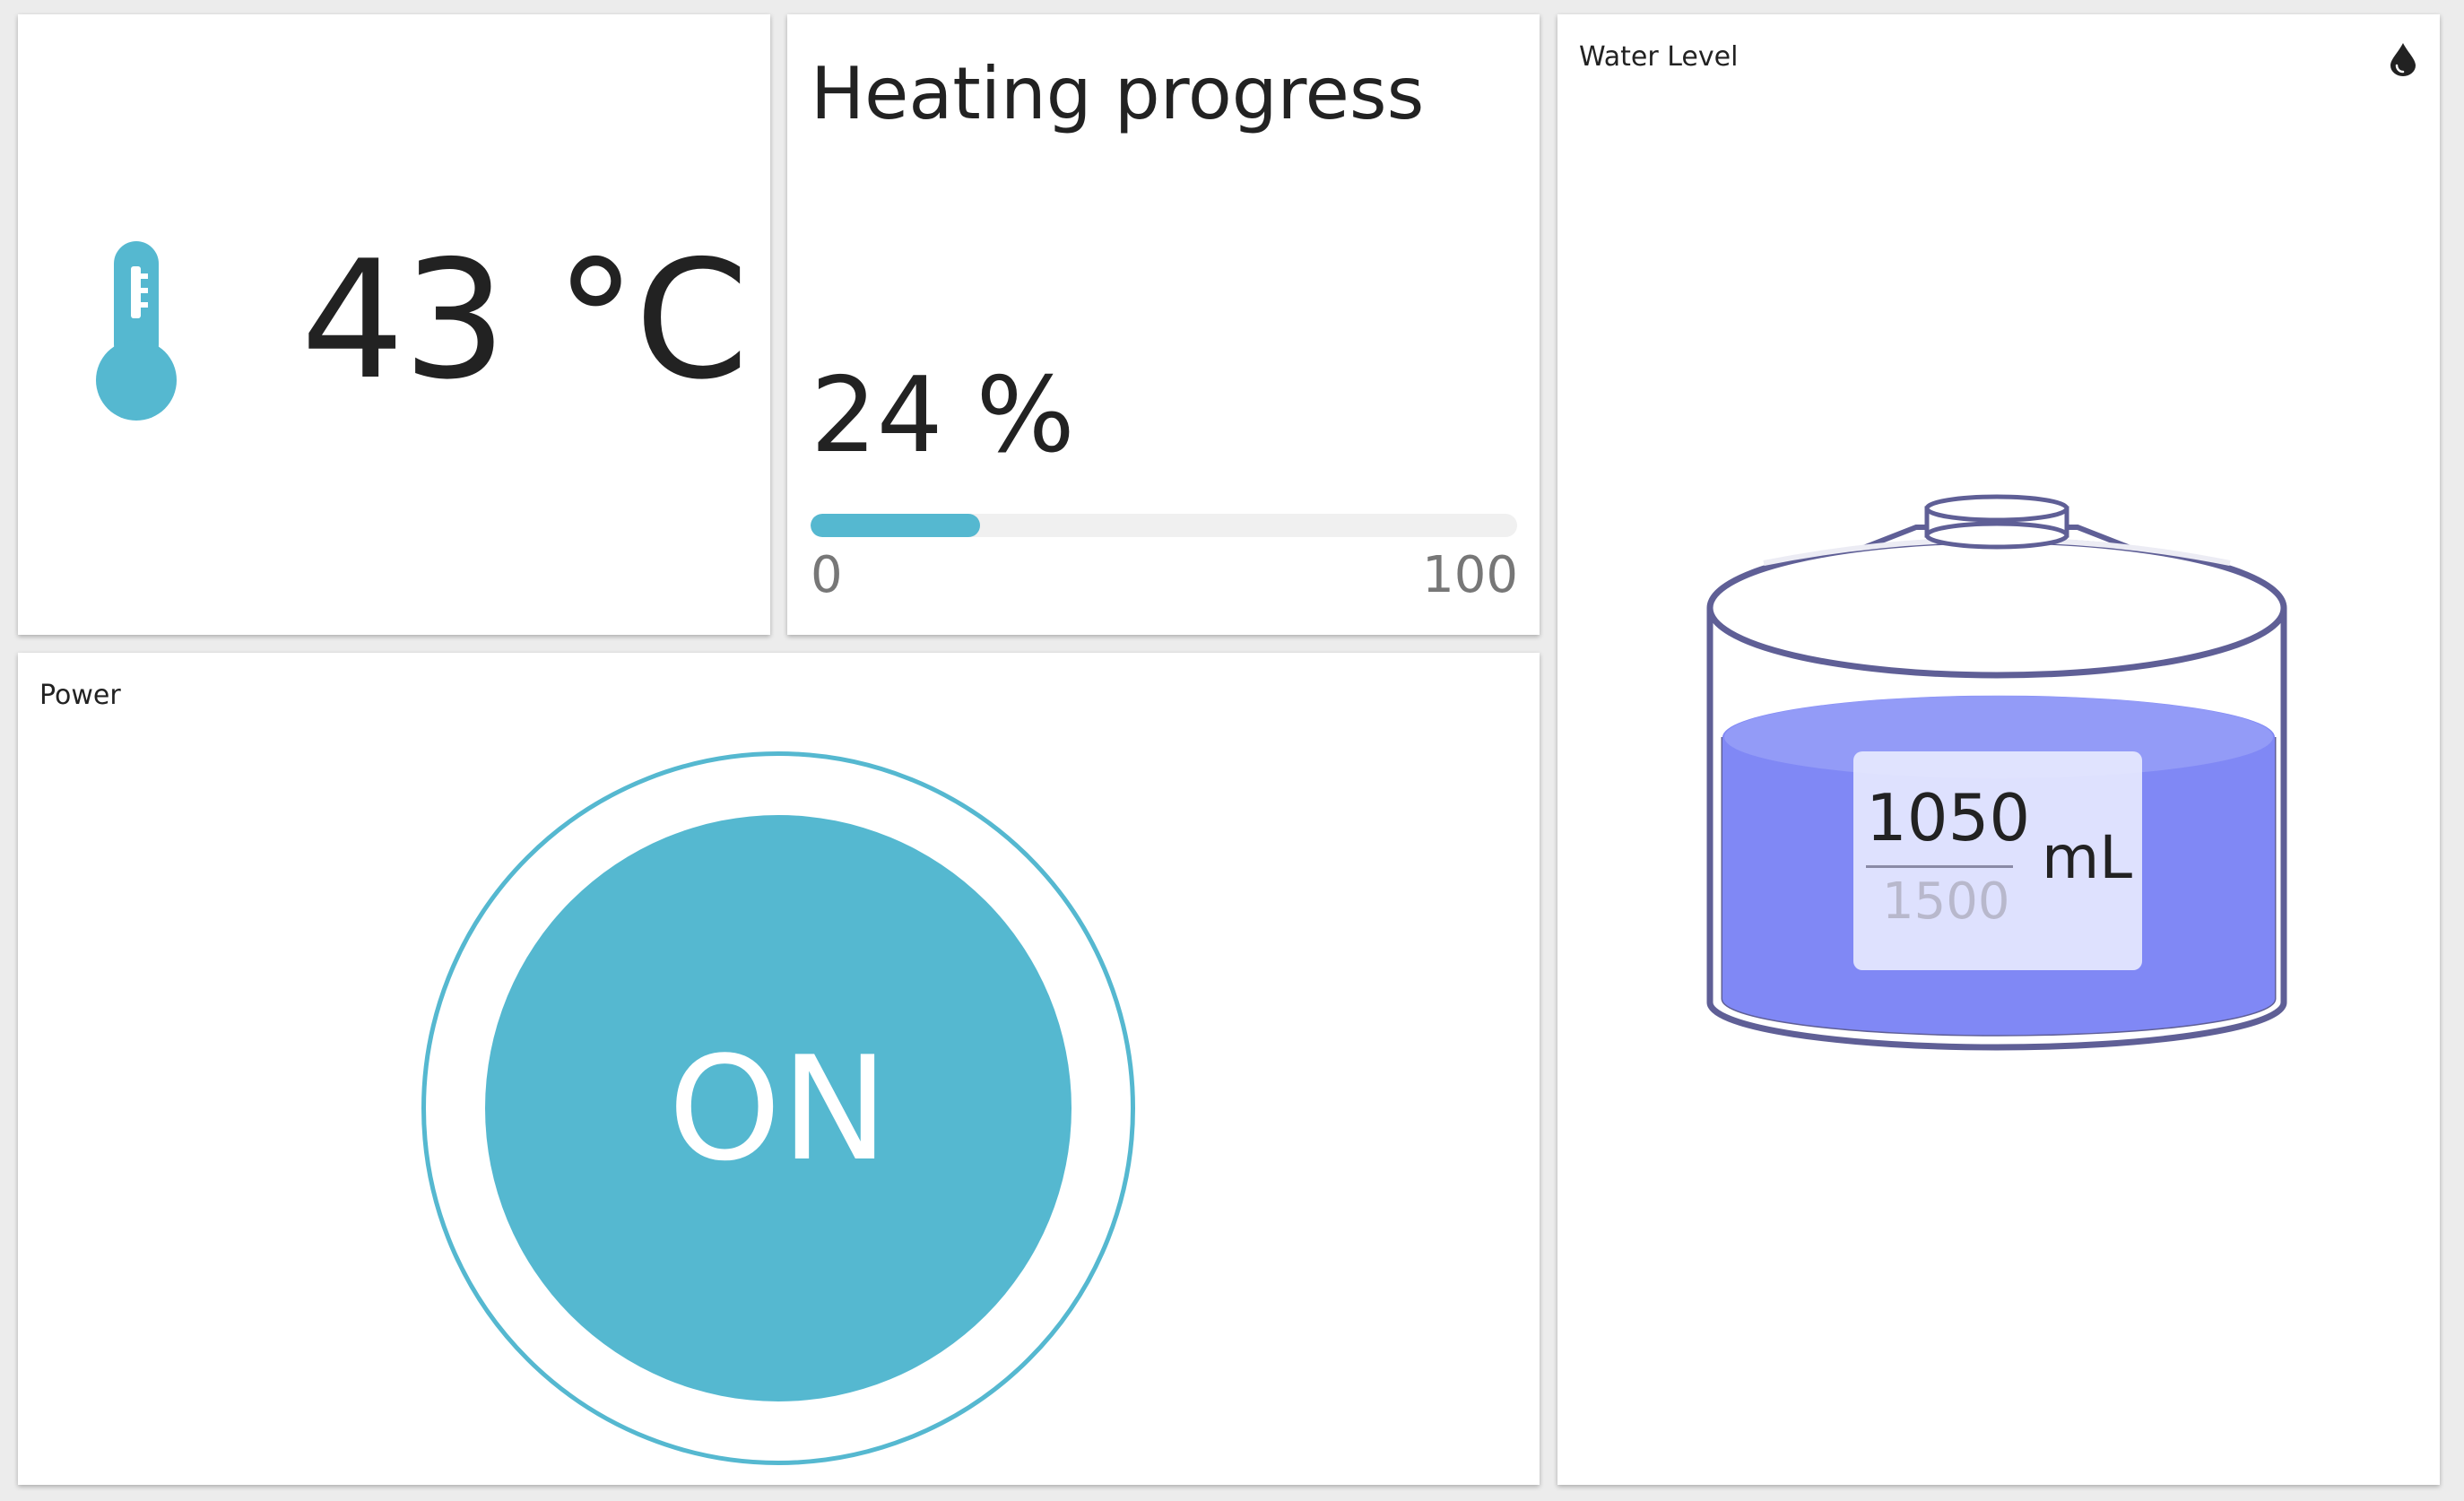 Image resolution: width=2464 pixels, height=1501 pixels. I want to click on temperature-card: 43 °C, so click(394, 325).